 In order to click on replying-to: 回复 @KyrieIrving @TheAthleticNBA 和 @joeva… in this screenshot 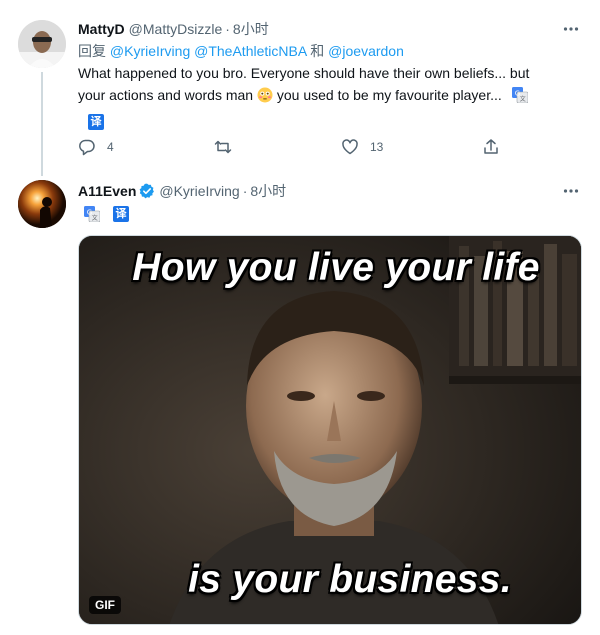, I will do `click(329, 51)`.